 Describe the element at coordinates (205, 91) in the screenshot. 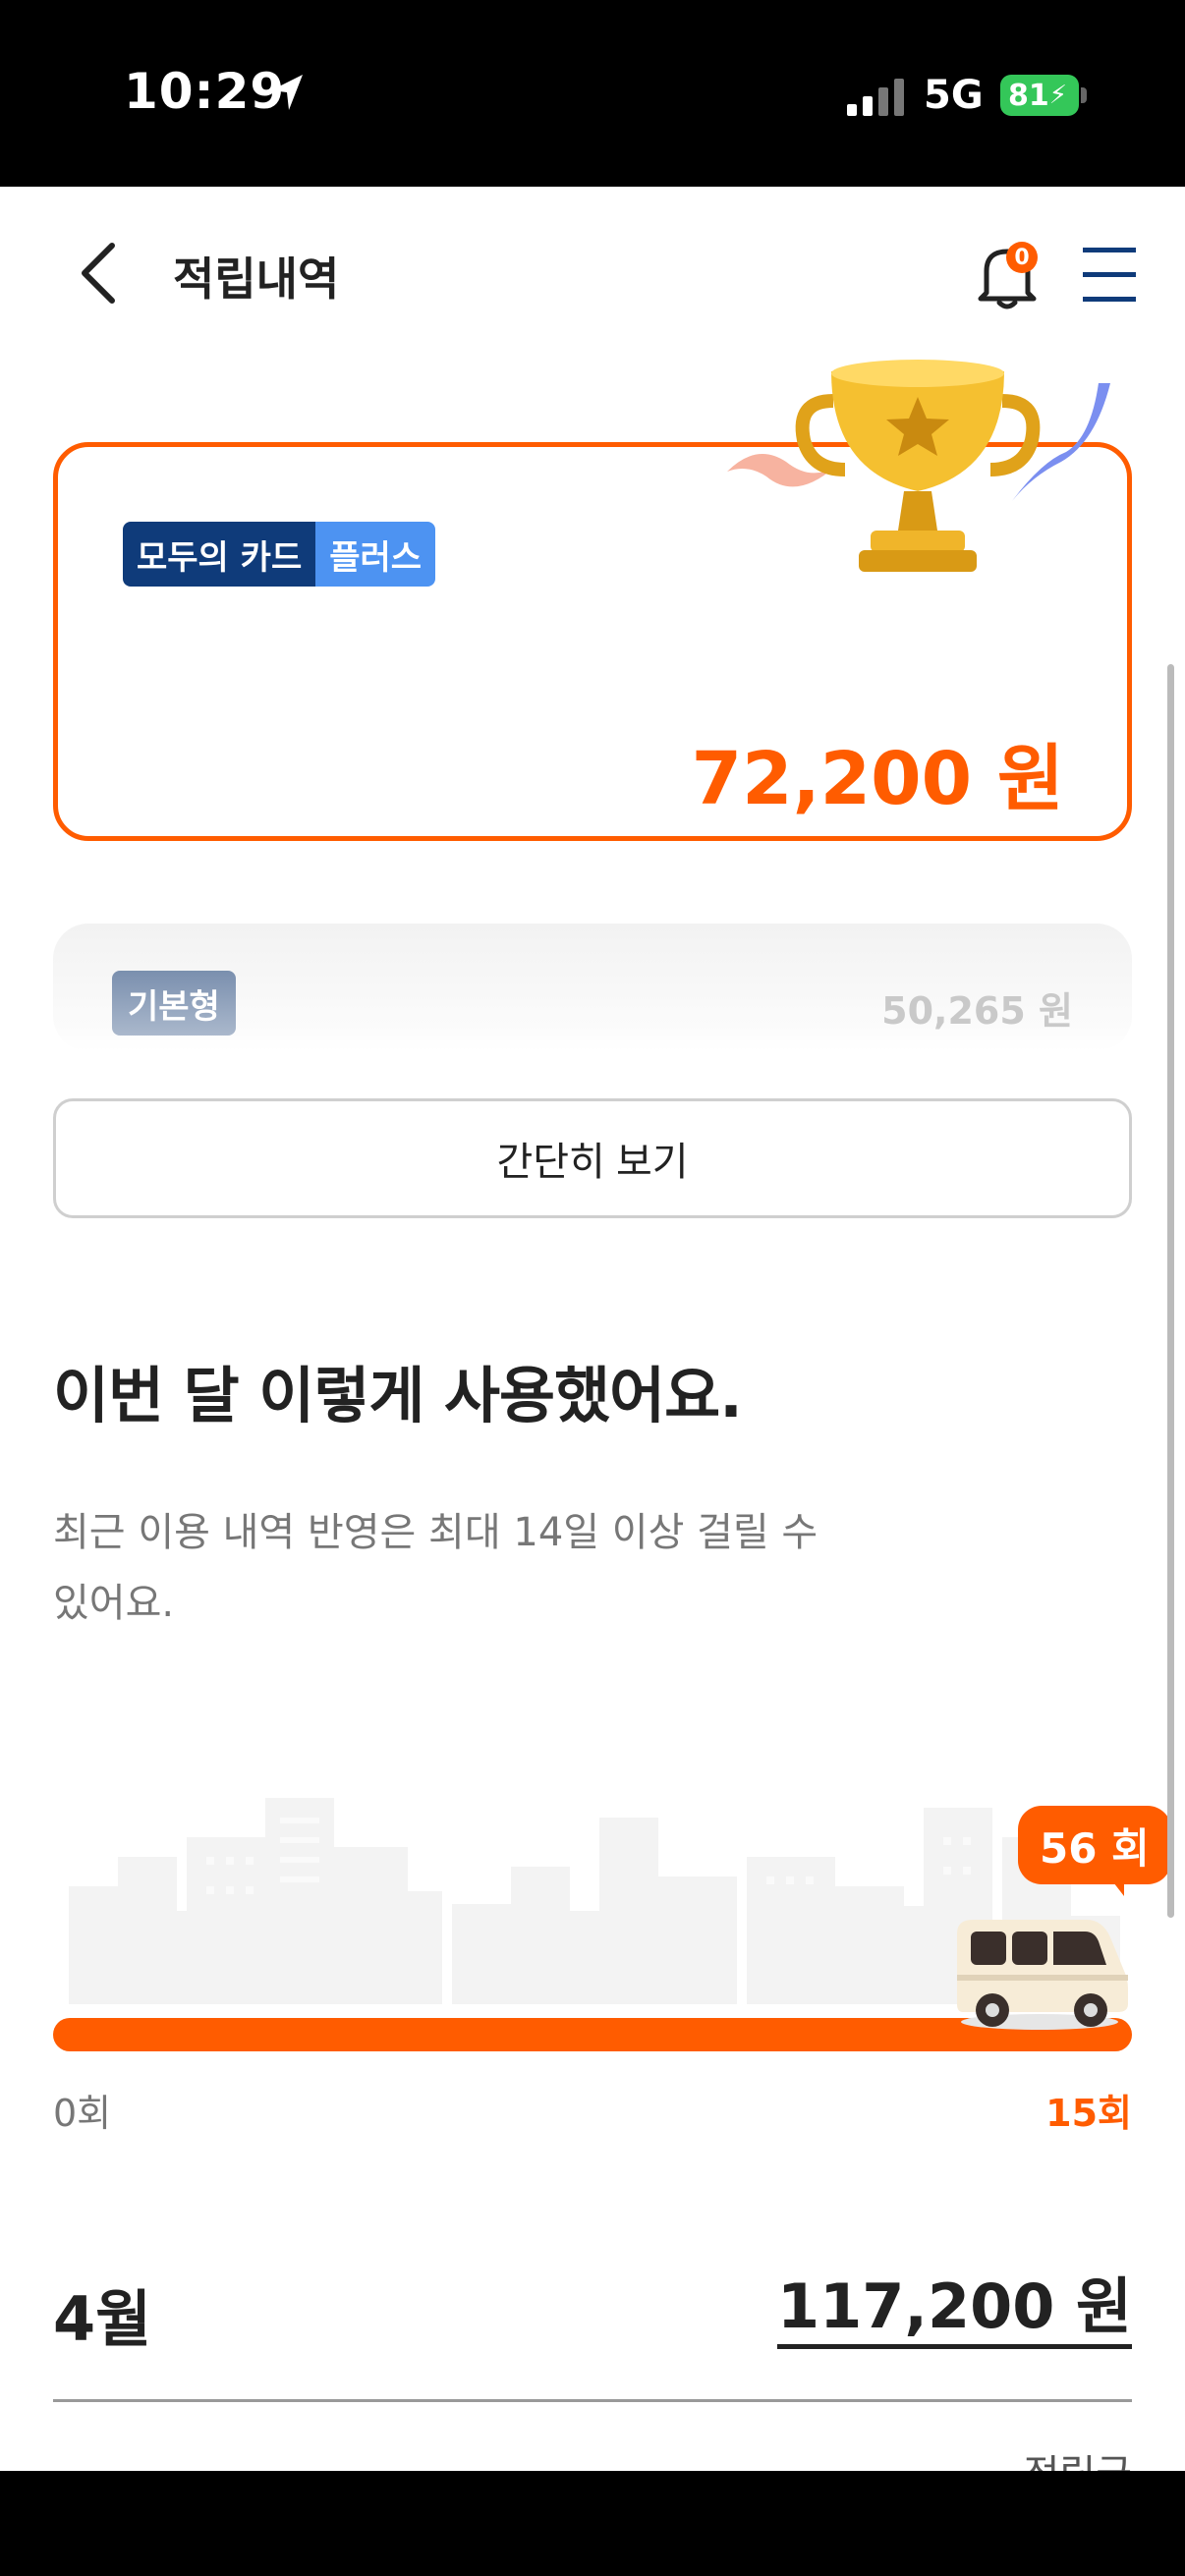

I see `status-time: 10:29` at that location.